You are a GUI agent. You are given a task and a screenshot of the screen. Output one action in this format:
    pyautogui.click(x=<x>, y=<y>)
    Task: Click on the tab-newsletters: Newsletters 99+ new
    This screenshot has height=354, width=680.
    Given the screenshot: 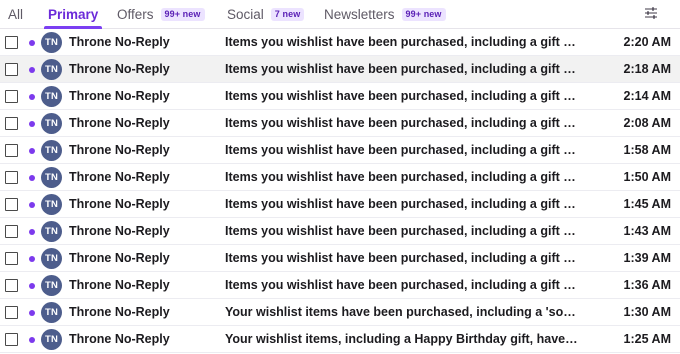 What is the action you would take?
    pyautogui.click(x=385, y=14)
    